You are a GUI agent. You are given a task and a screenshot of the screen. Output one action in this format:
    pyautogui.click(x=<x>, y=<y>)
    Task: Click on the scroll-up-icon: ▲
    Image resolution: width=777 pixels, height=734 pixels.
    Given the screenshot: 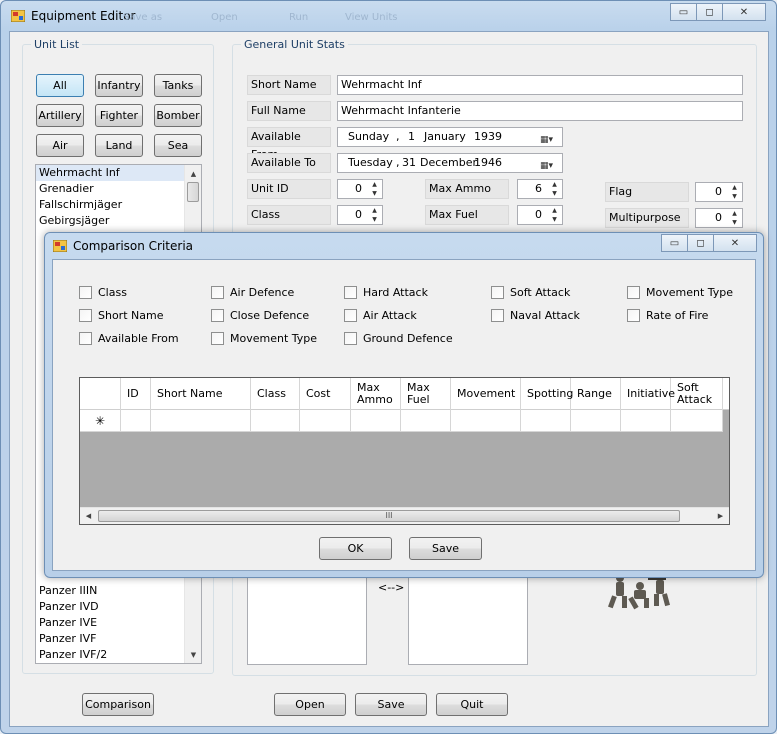 What is the action you would take?
    pyautogui.click(x=193, y=173)
    